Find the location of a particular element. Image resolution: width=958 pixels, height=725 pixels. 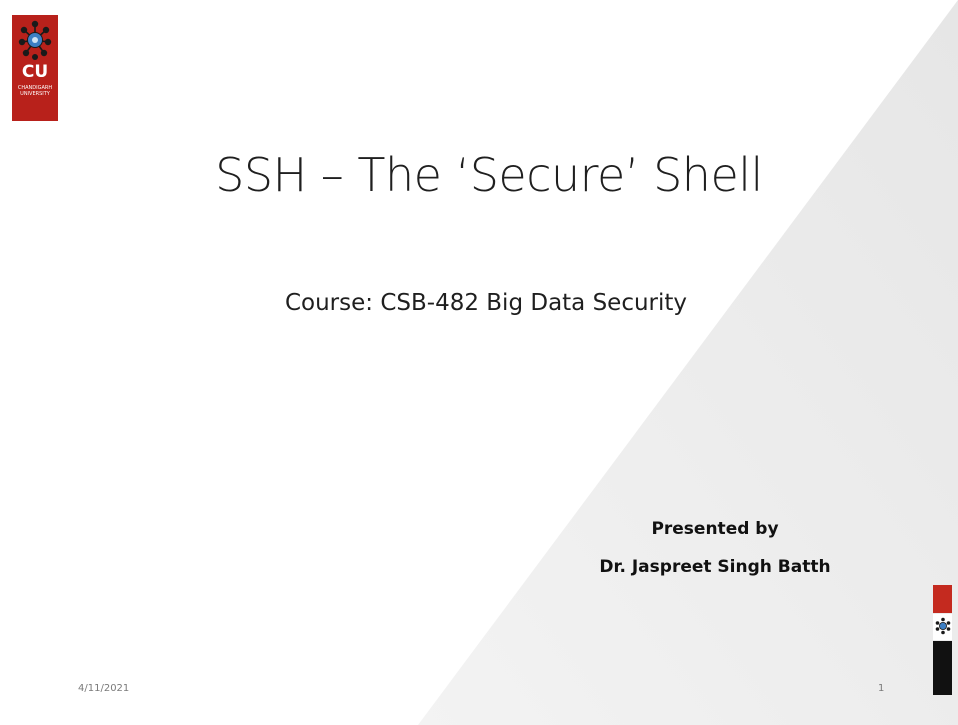

university-logo: CU CHANDIGARH UNIVERSITY is located at coordinates (35, 68).